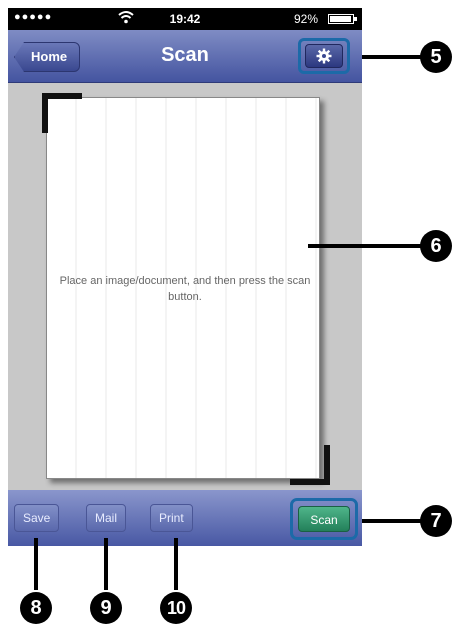  Describe the element at coordinates (185, 19) in the screenshot. I see `status-bar: ●●●●● 19:42 92%` at that location.